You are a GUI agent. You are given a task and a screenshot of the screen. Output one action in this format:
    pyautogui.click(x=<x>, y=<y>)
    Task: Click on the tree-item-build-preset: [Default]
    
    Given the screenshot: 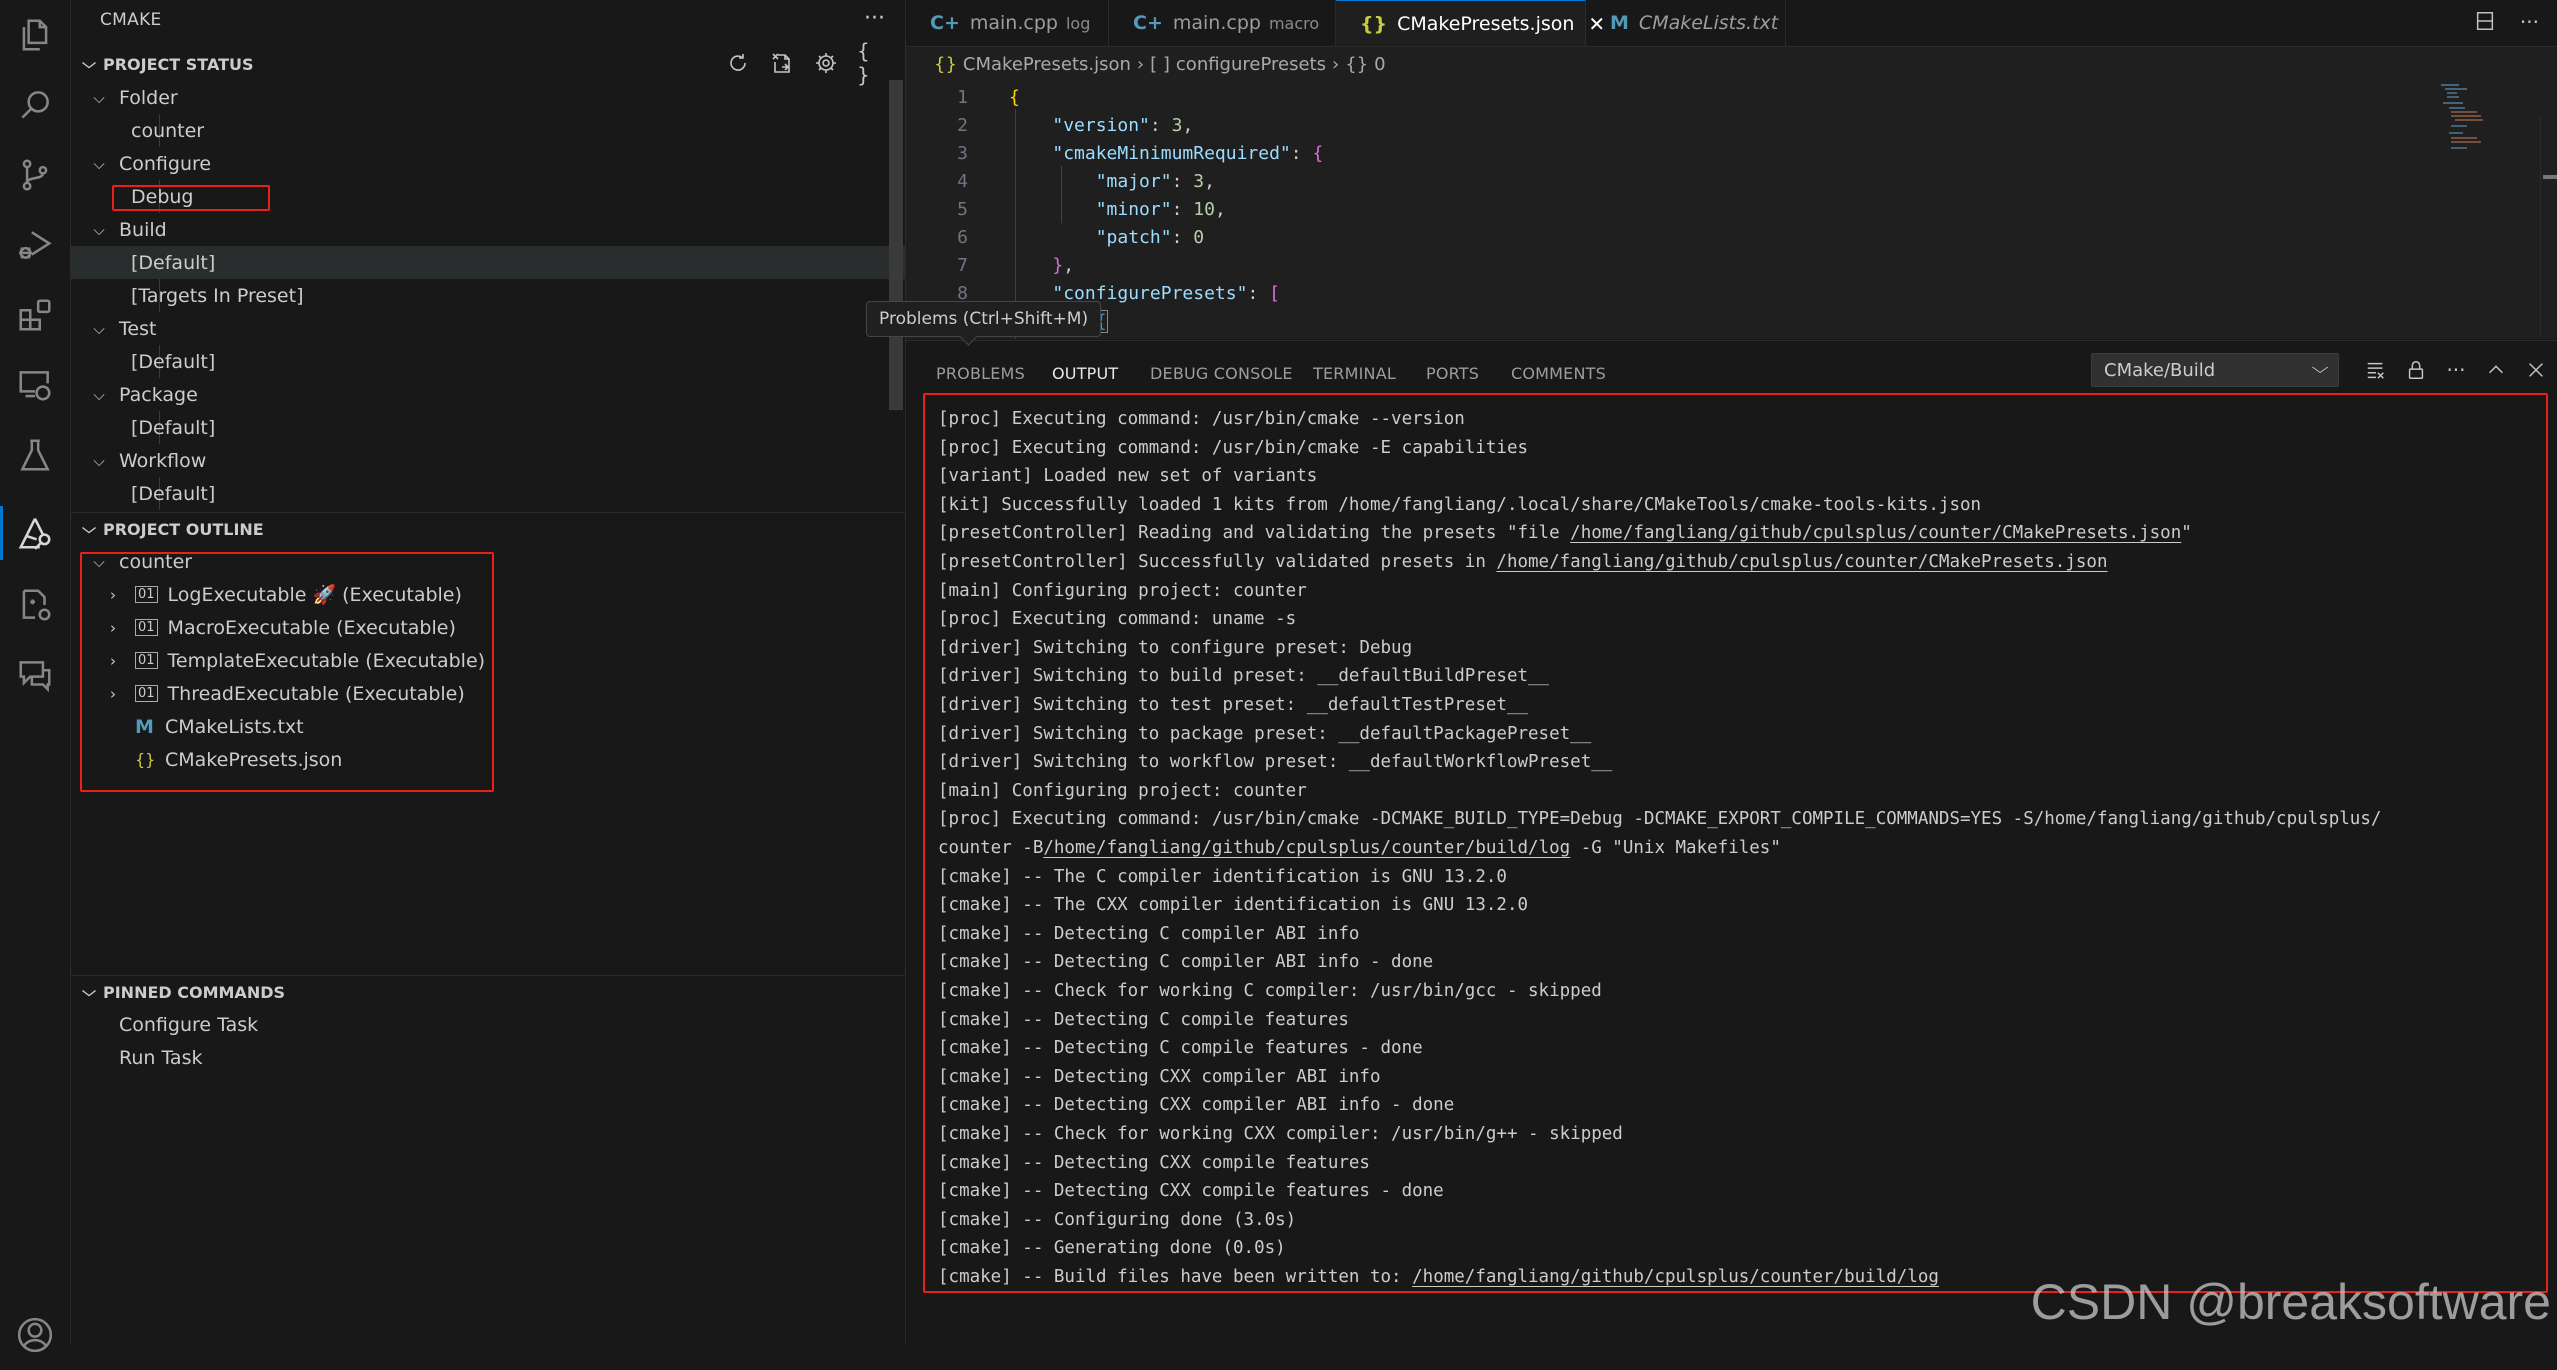 What is the action you would take?
    pyautogui.click(x=511, y=262)
    